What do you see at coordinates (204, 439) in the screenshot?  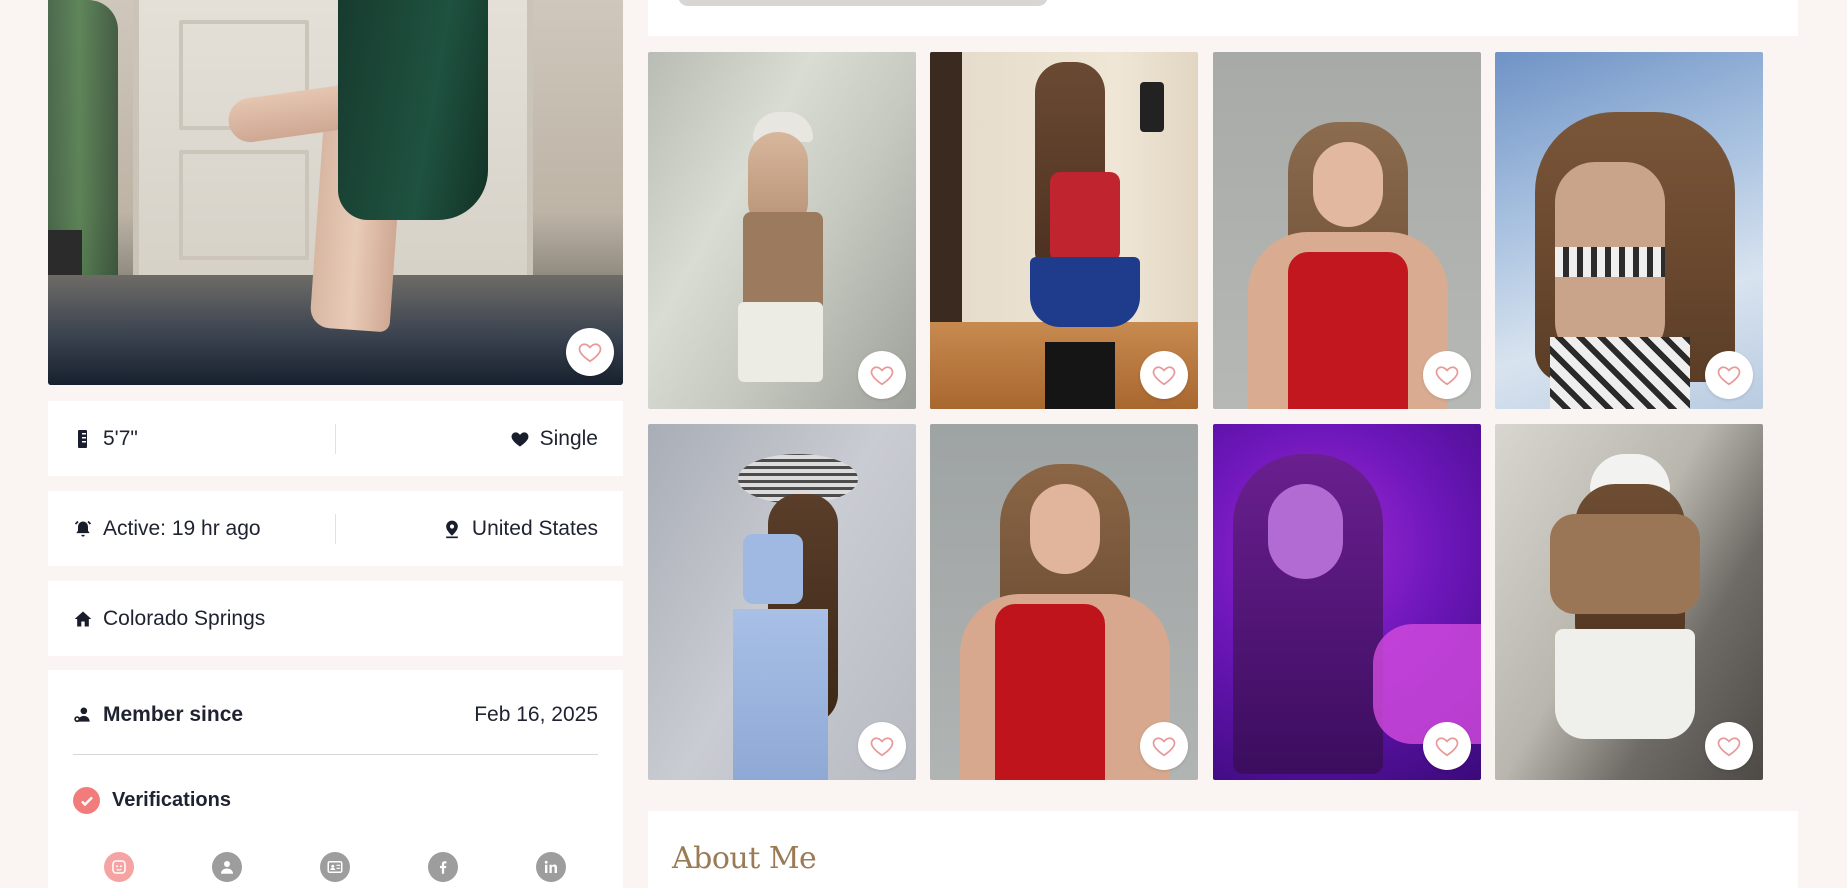 I see `height-info: 5'7"` at bounding box center [204, 439].